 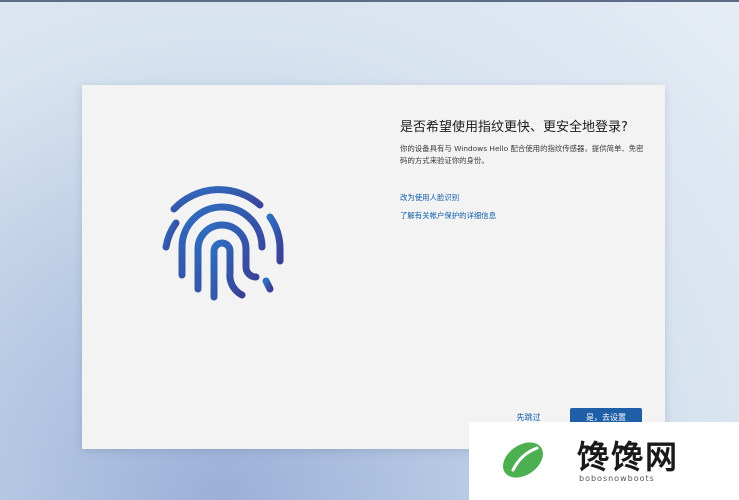 I want to click on account-protection-info-link: 了解有关帐户保护的详细信息, so click(x=448, y=215).